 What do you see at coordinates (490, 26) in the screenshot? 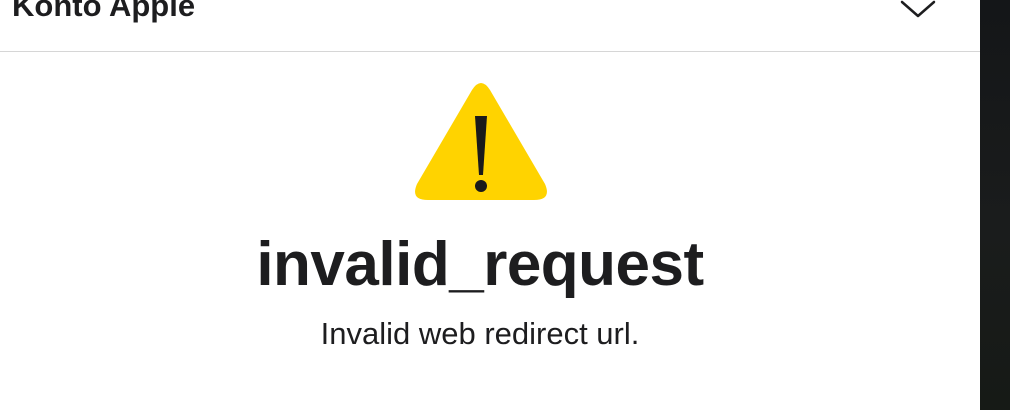
I see `account-header: Konto Apple` at bounding box center [490, 26].